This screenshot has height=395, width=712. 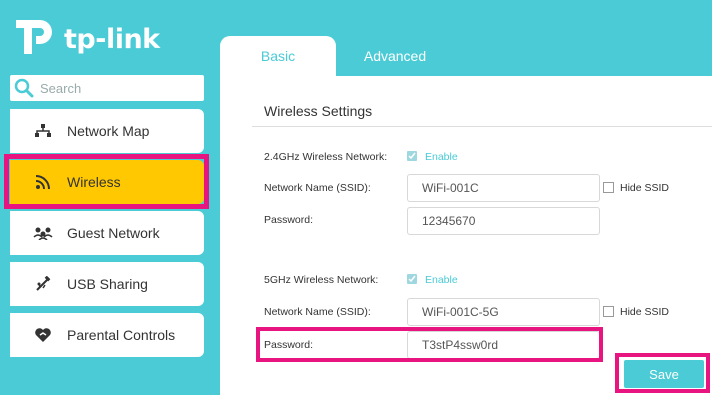 I want to click on tp-link-logo-icon, so click(x=34, y=37).